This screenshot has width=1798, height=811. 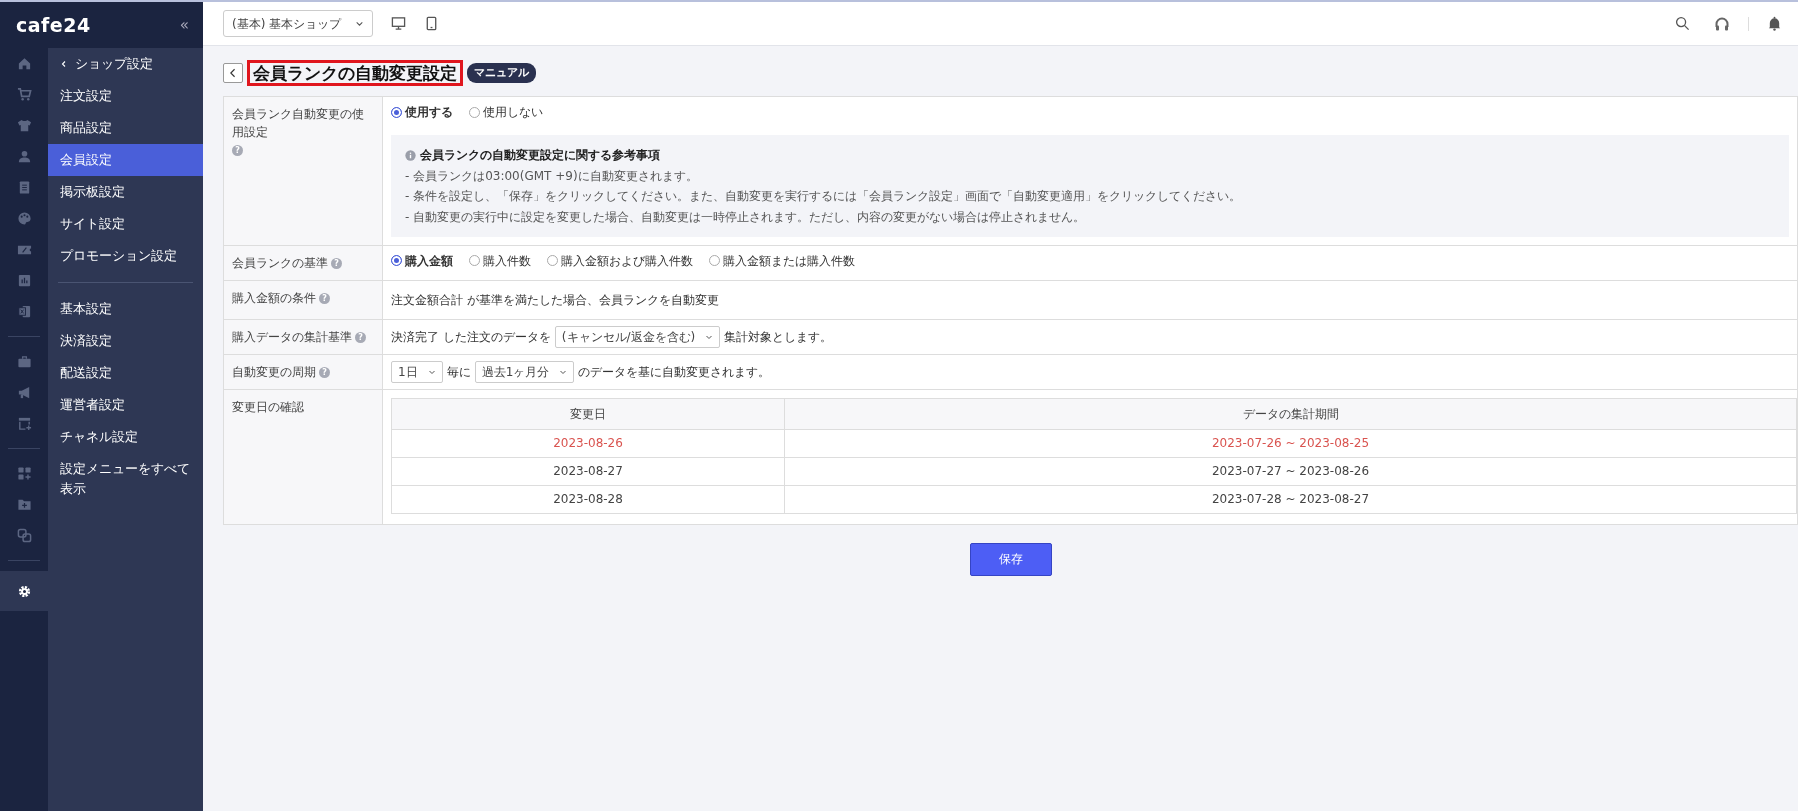 What do you see at coordinates (125, 256) in the screenshot?
I see `menu-item: プロモーション設定` at bounding box center [125, 256].